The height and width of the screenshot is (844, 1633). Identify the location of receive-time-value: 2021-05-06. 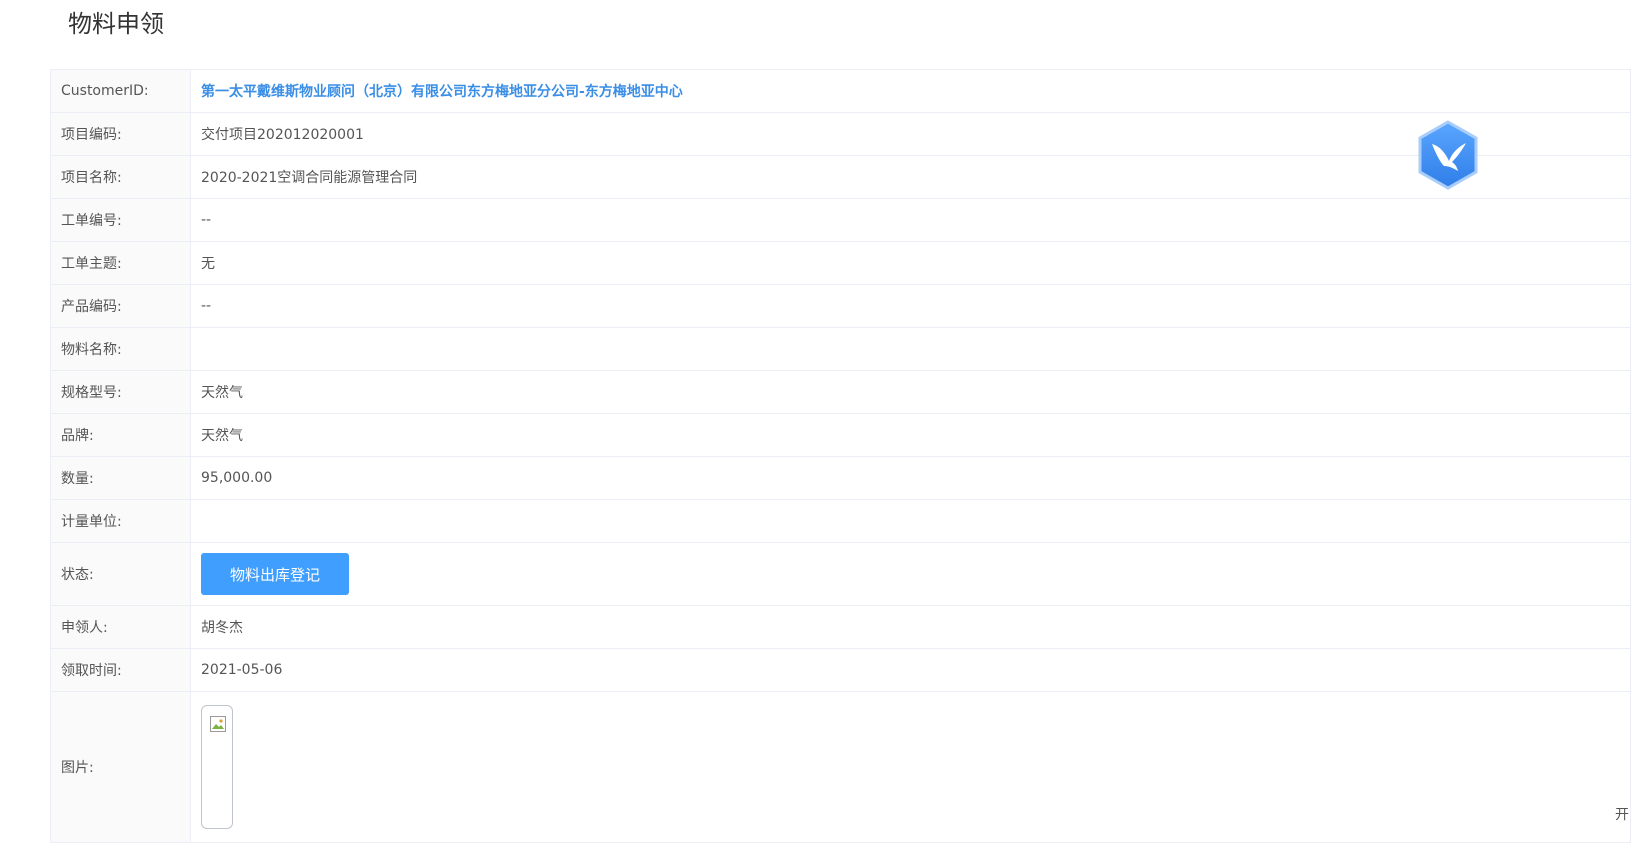
(910, 670).